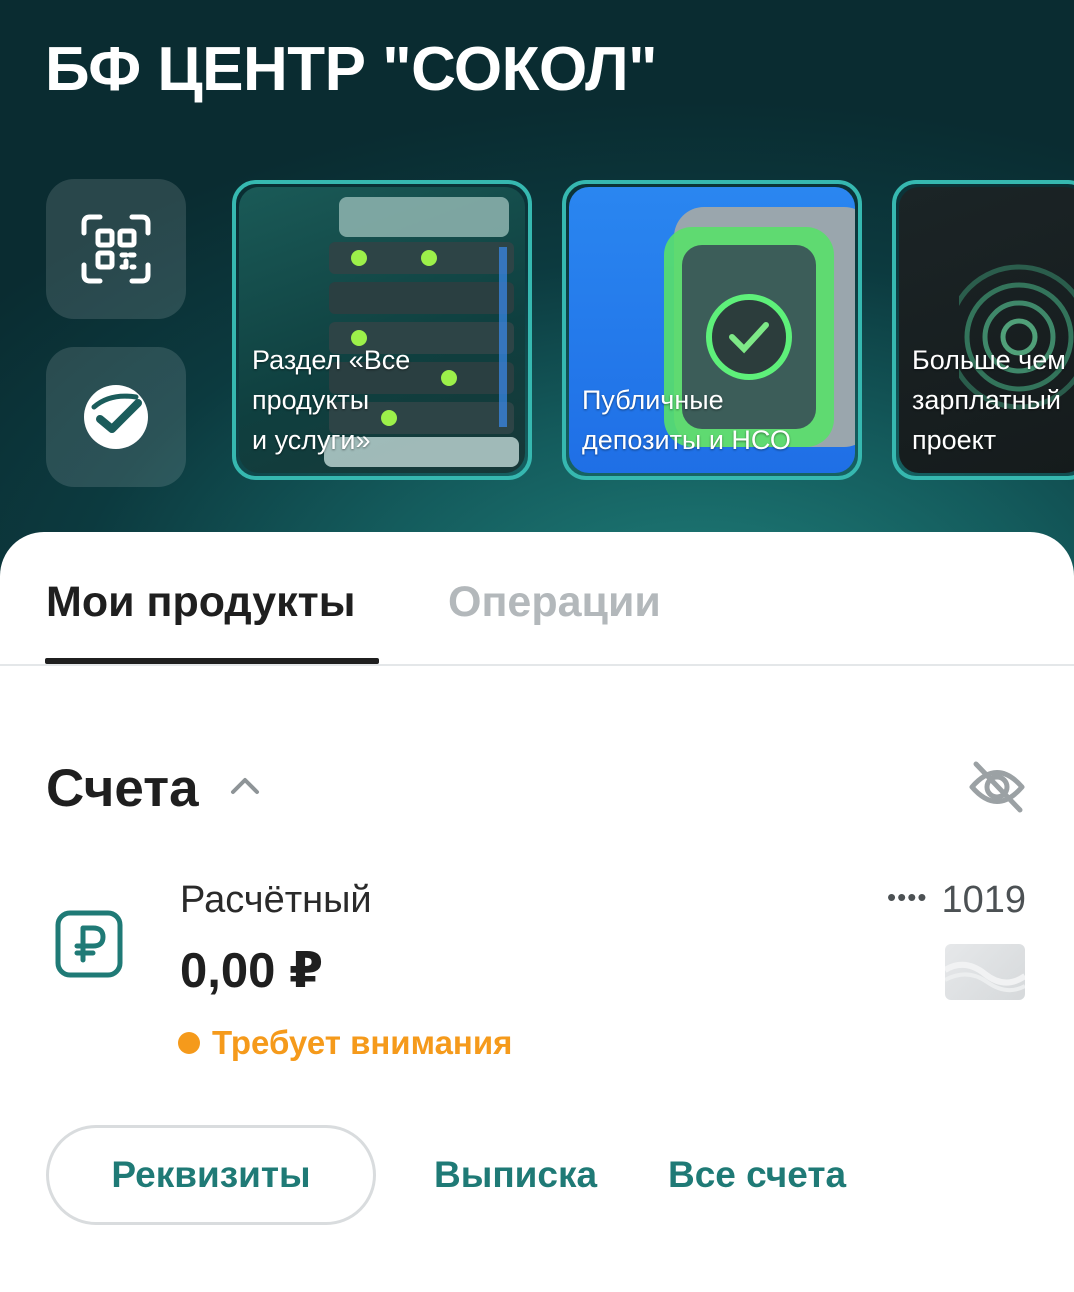 The width and height of the screenshot is (1074, 1292). Describe the element at coordinates (362, 1042) in the screenshot. I see `account-status-text: Требует внимания` at that location.